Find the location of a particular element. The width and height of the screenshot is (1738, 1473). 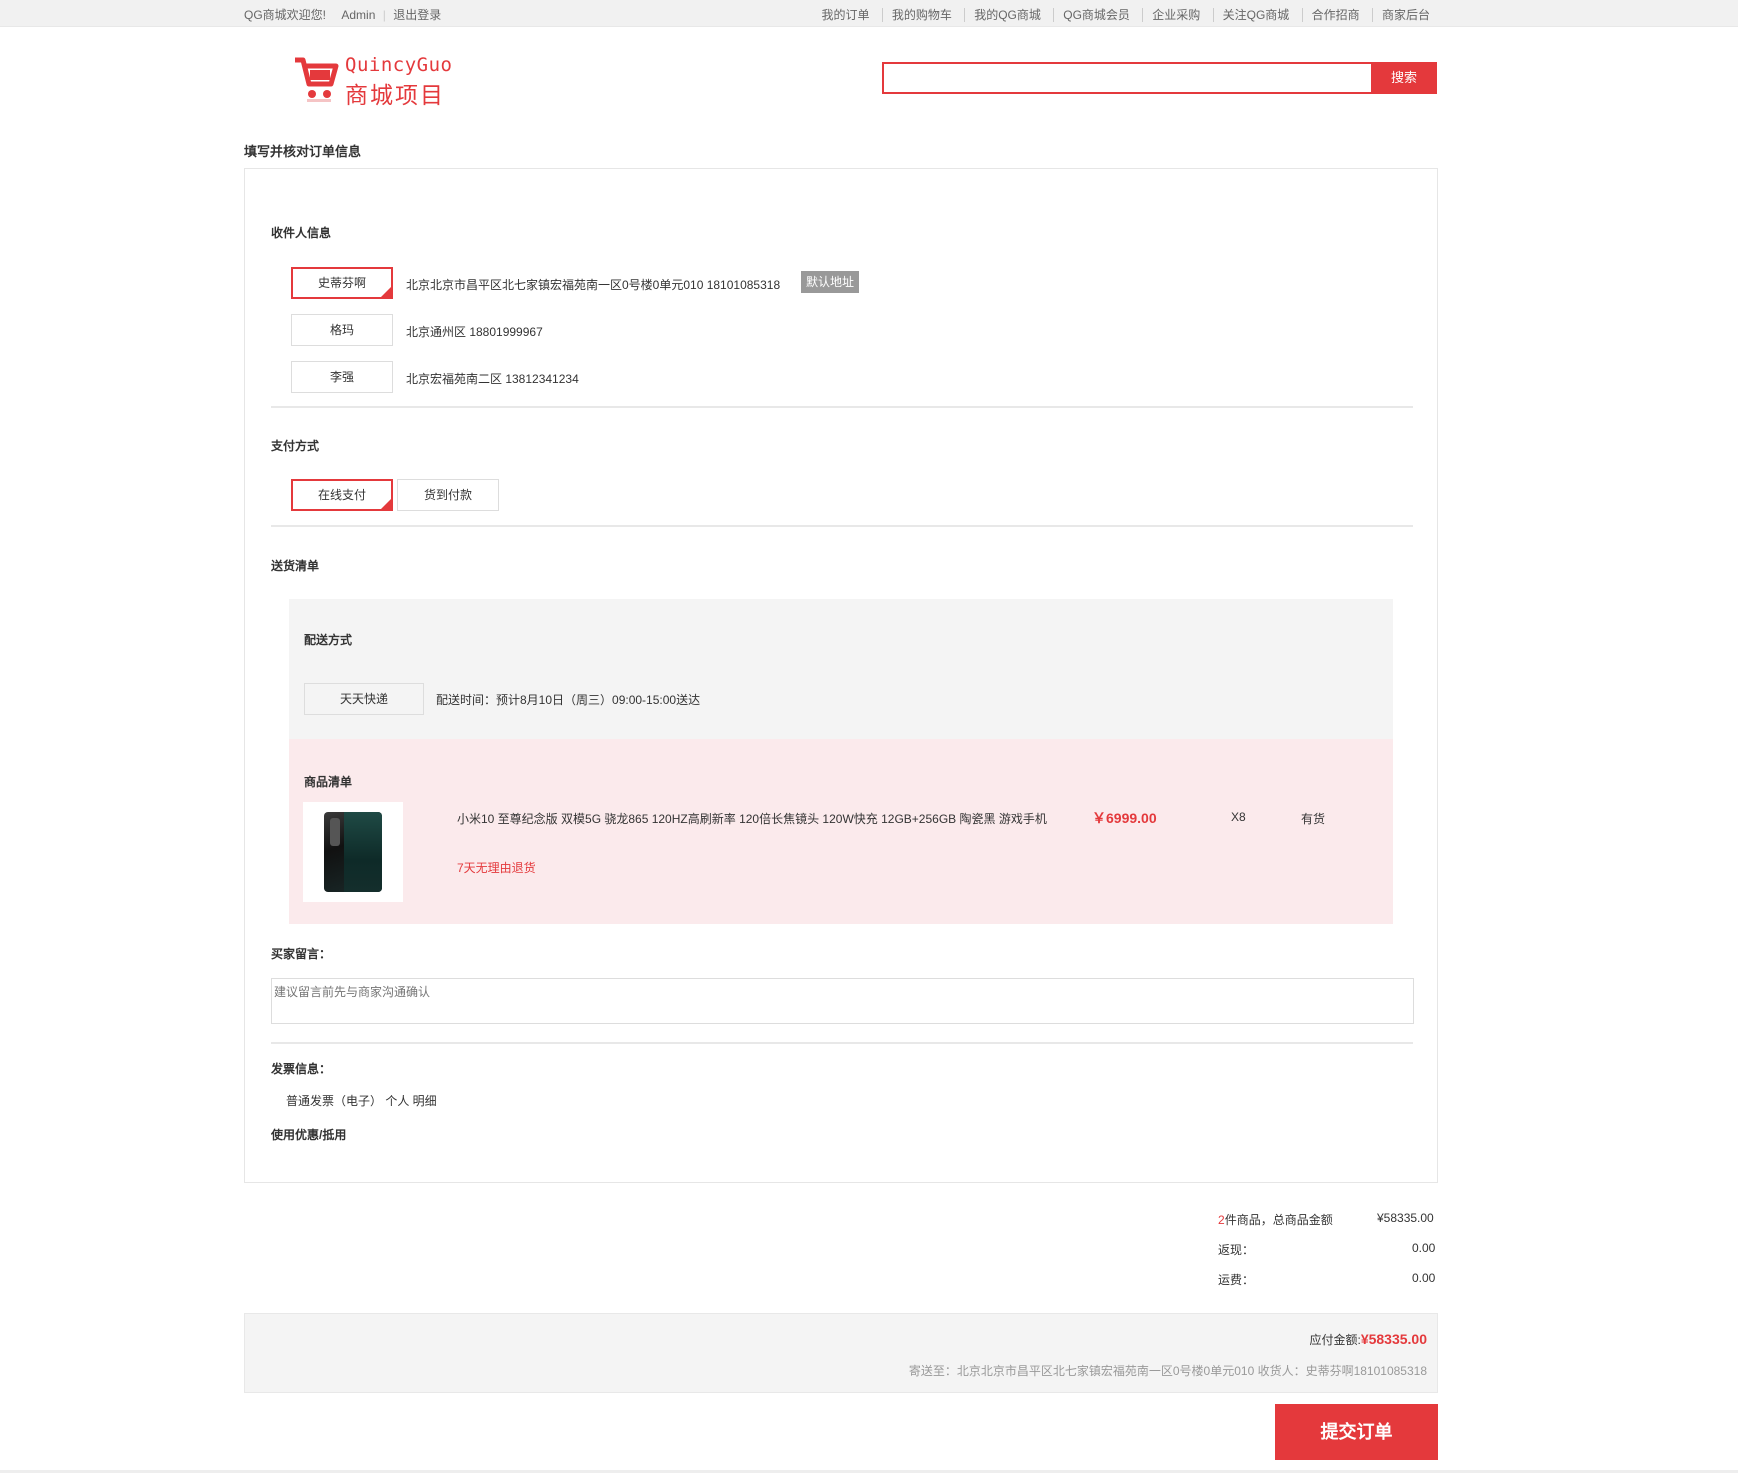

buyer-message-title: 买家留言： is located at coordinates (301, 954).